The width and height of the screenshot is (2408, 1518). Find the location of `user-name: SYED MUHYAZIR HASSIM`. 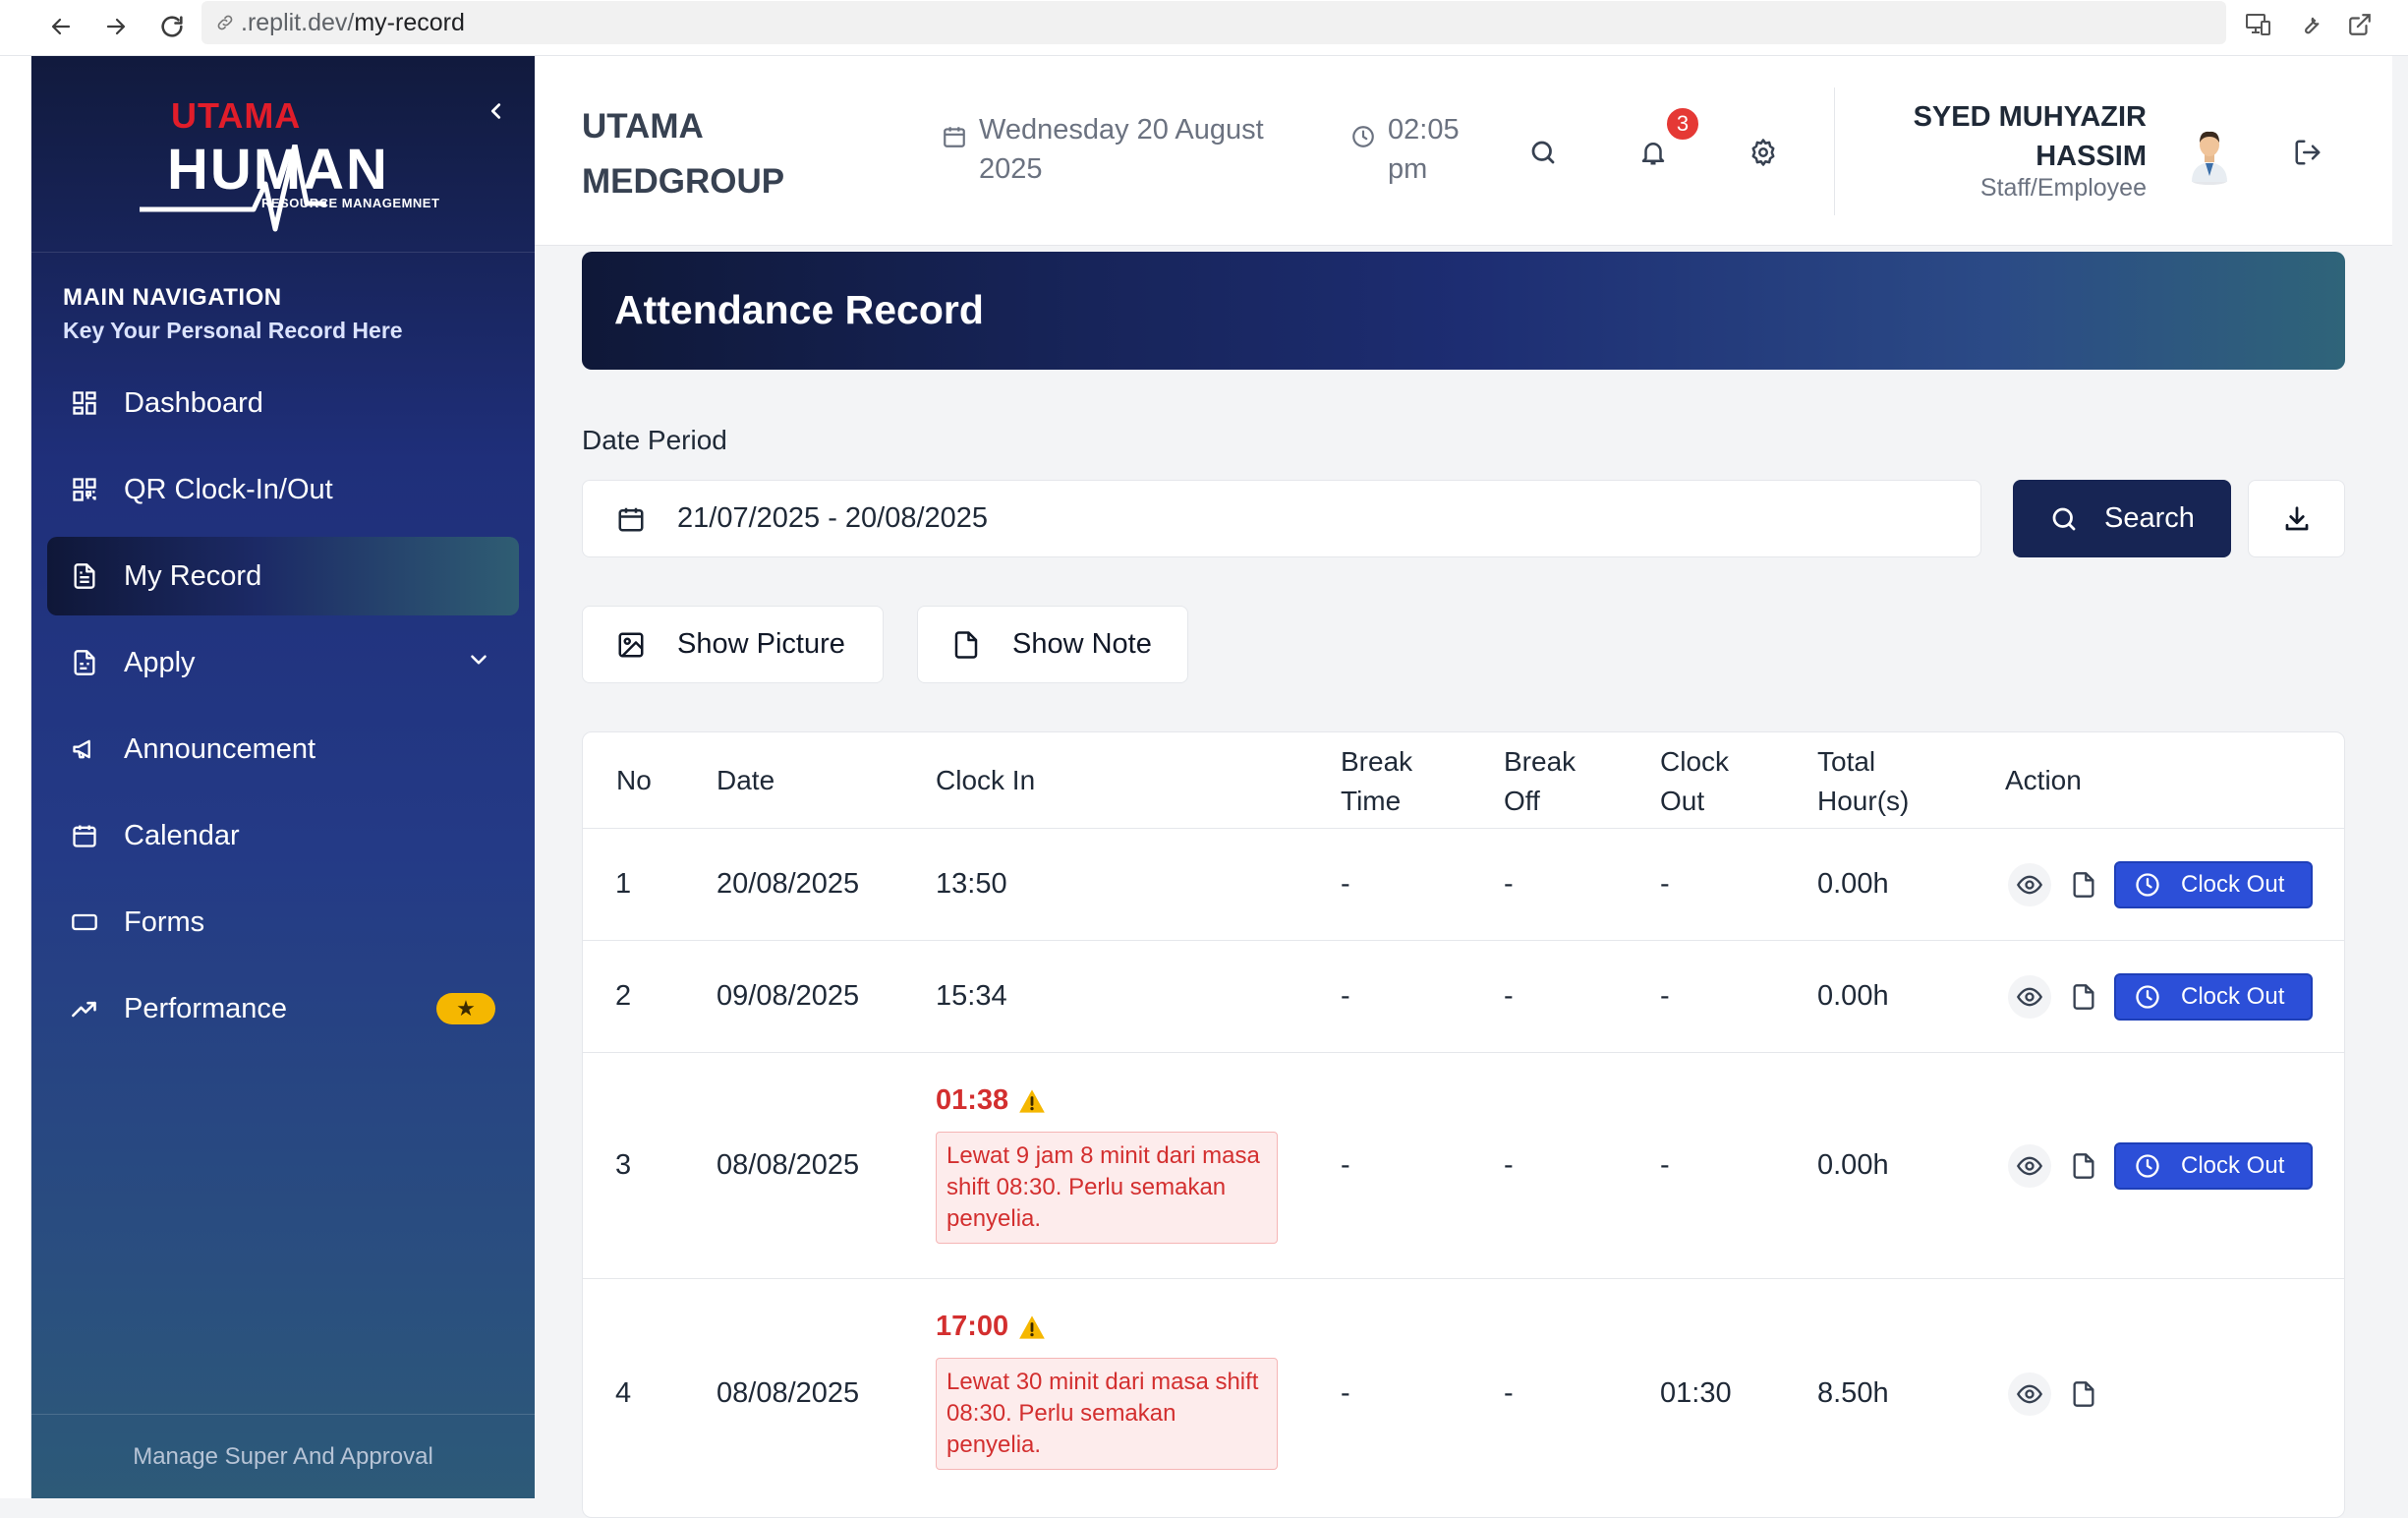

user-name: SYED MUHYAZIR HASSIM is located at coordinates (2030, 136).